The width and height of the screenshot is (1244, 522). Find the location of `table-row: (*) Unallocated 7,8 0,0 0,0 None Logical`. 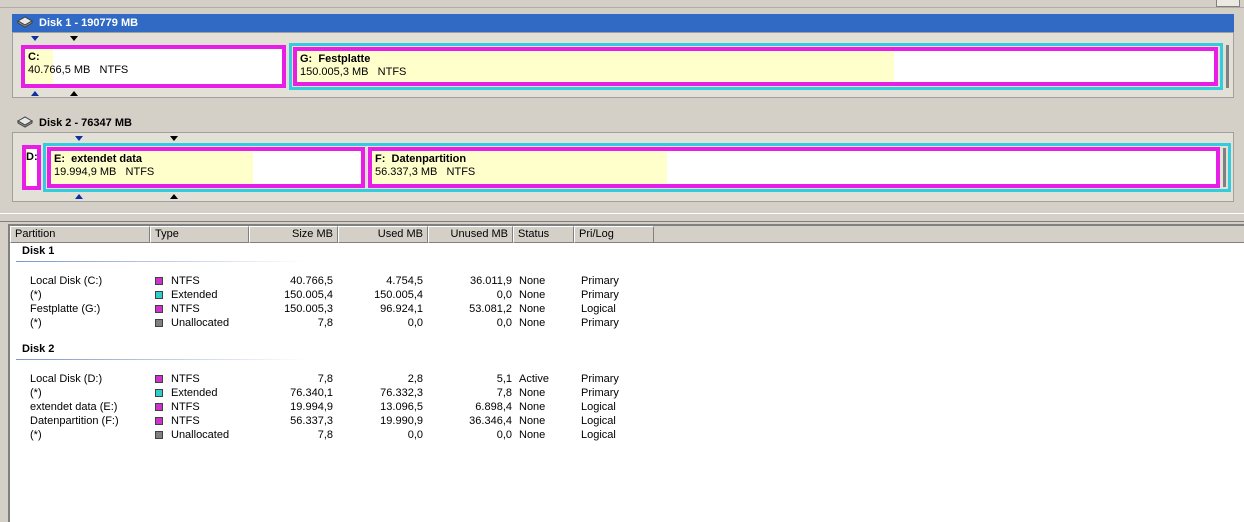

table-row: (*) Unallocated 7,8 0,0 0,0 None Logical is located at coordinates (340, 435).